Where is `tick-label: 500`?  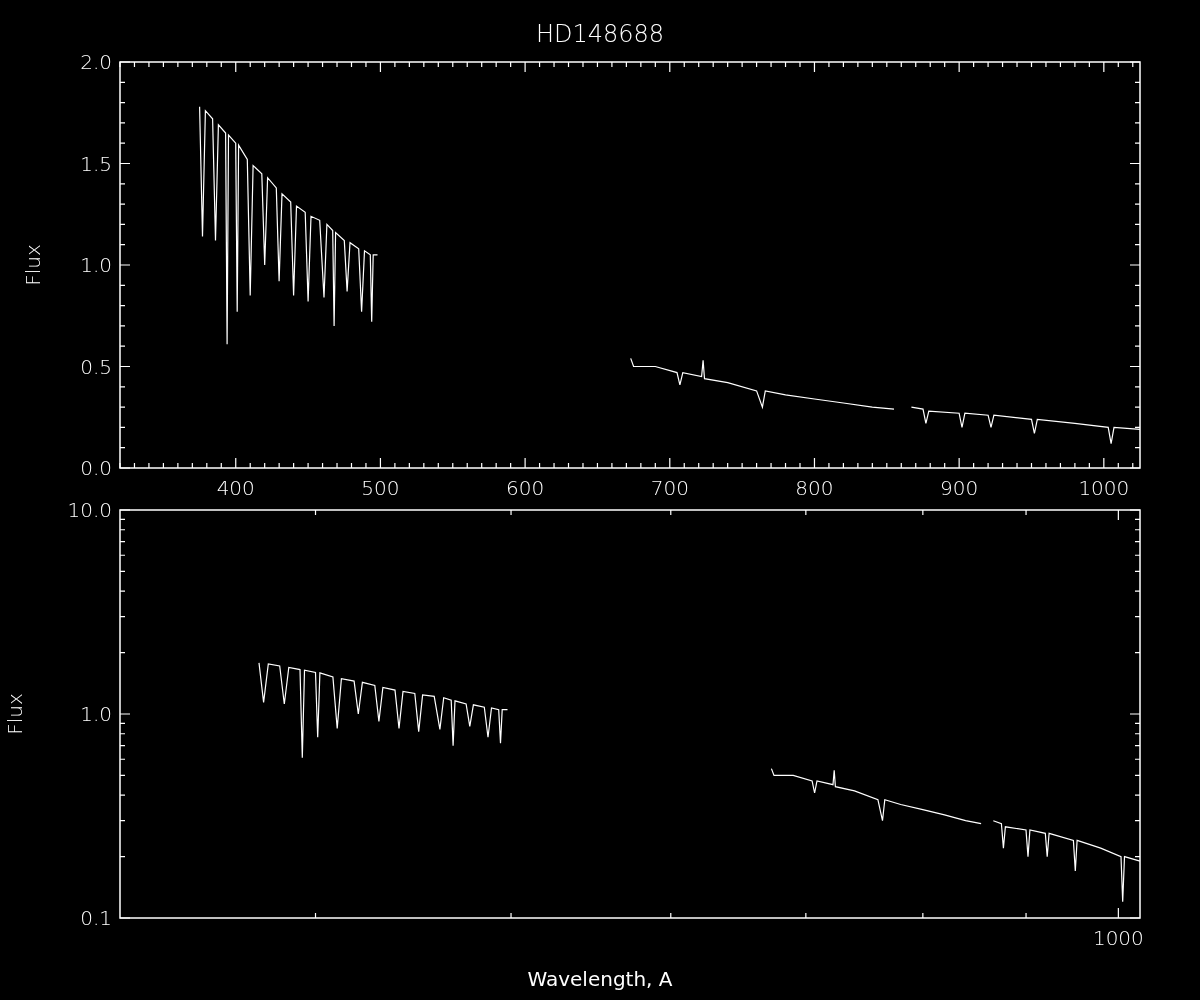 tick-label: 500 is located at coordinates (380, 488).